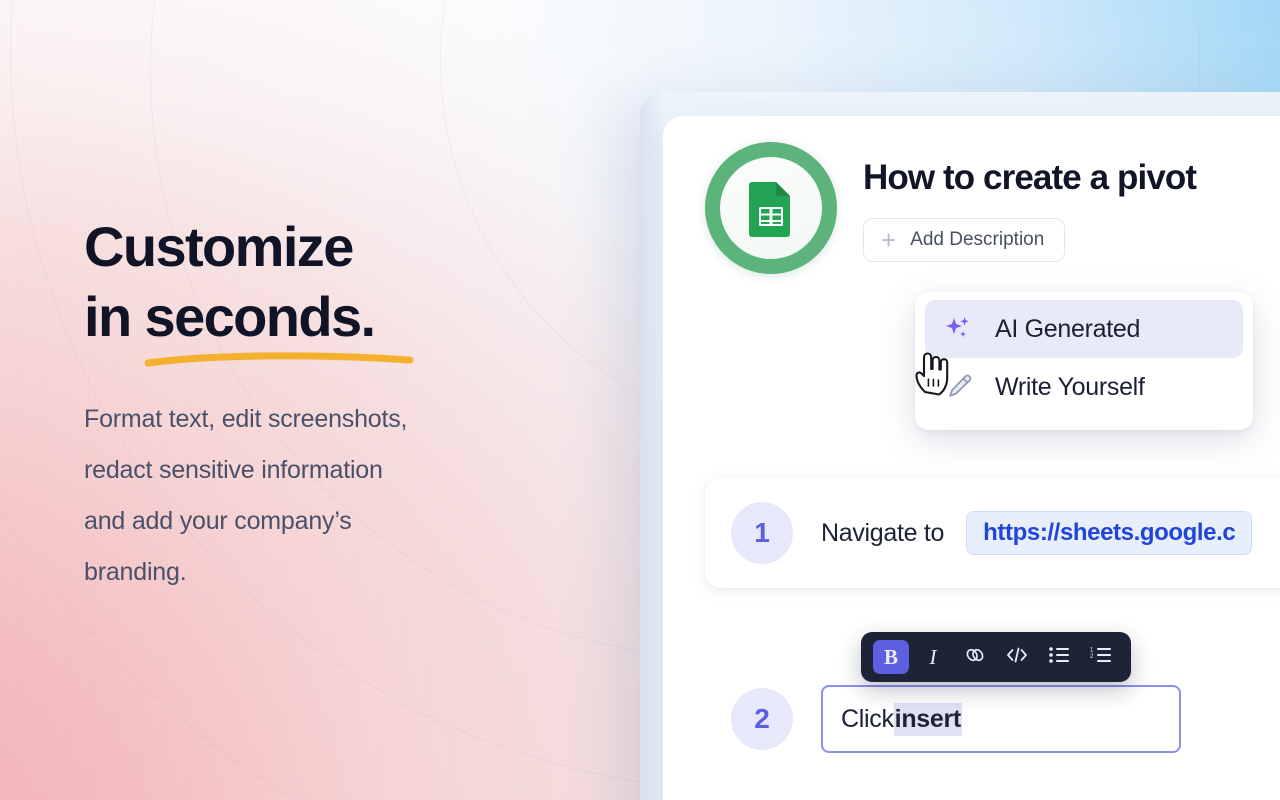 The image size is (1280, 800). Describe the element at coordinates (958, 387) in the screenshot. I see `pencil-icon` at that location.